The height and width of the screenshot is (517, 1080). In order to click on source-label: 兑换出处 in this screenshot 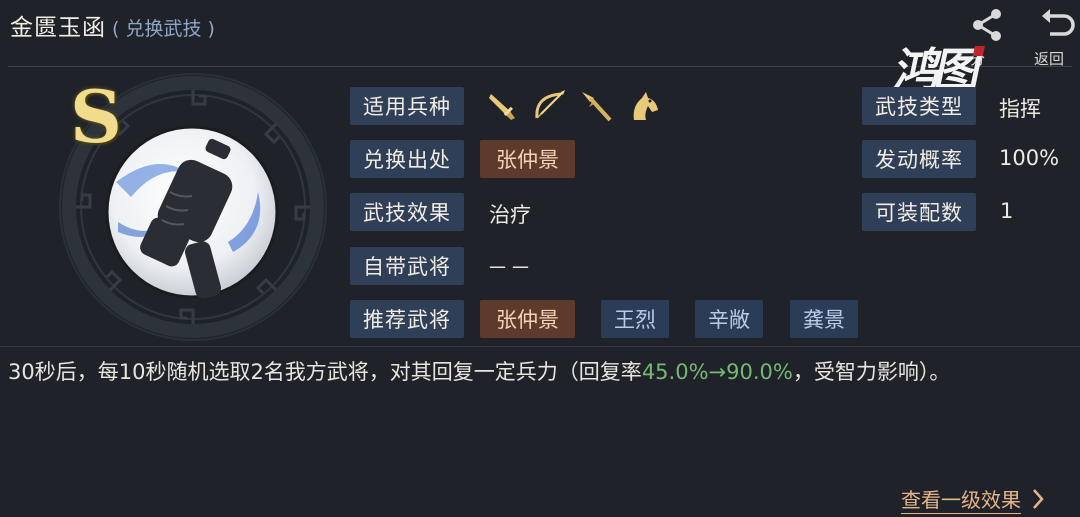, I will do `click(407, 159)`.